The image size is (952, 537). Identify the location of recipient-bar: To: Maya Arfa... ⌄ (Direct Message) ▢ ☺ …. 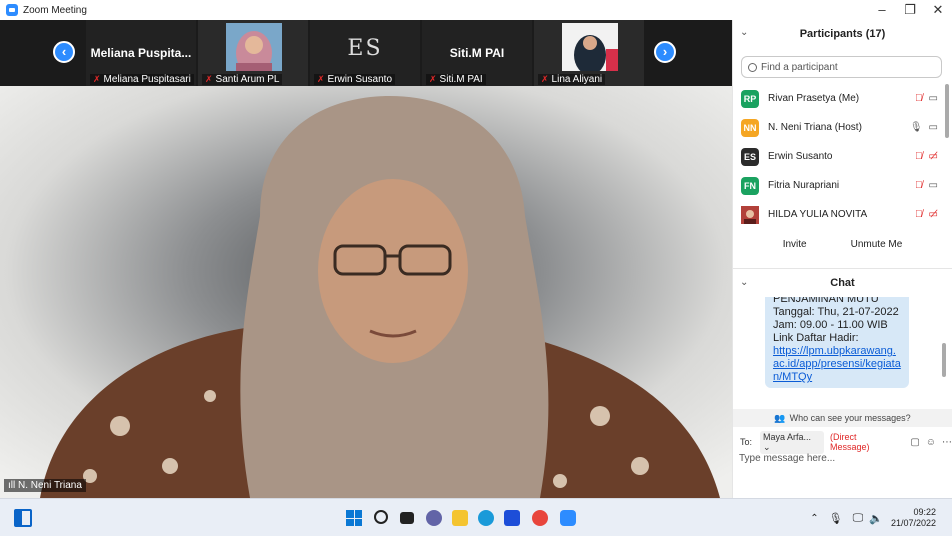
(842, 442).